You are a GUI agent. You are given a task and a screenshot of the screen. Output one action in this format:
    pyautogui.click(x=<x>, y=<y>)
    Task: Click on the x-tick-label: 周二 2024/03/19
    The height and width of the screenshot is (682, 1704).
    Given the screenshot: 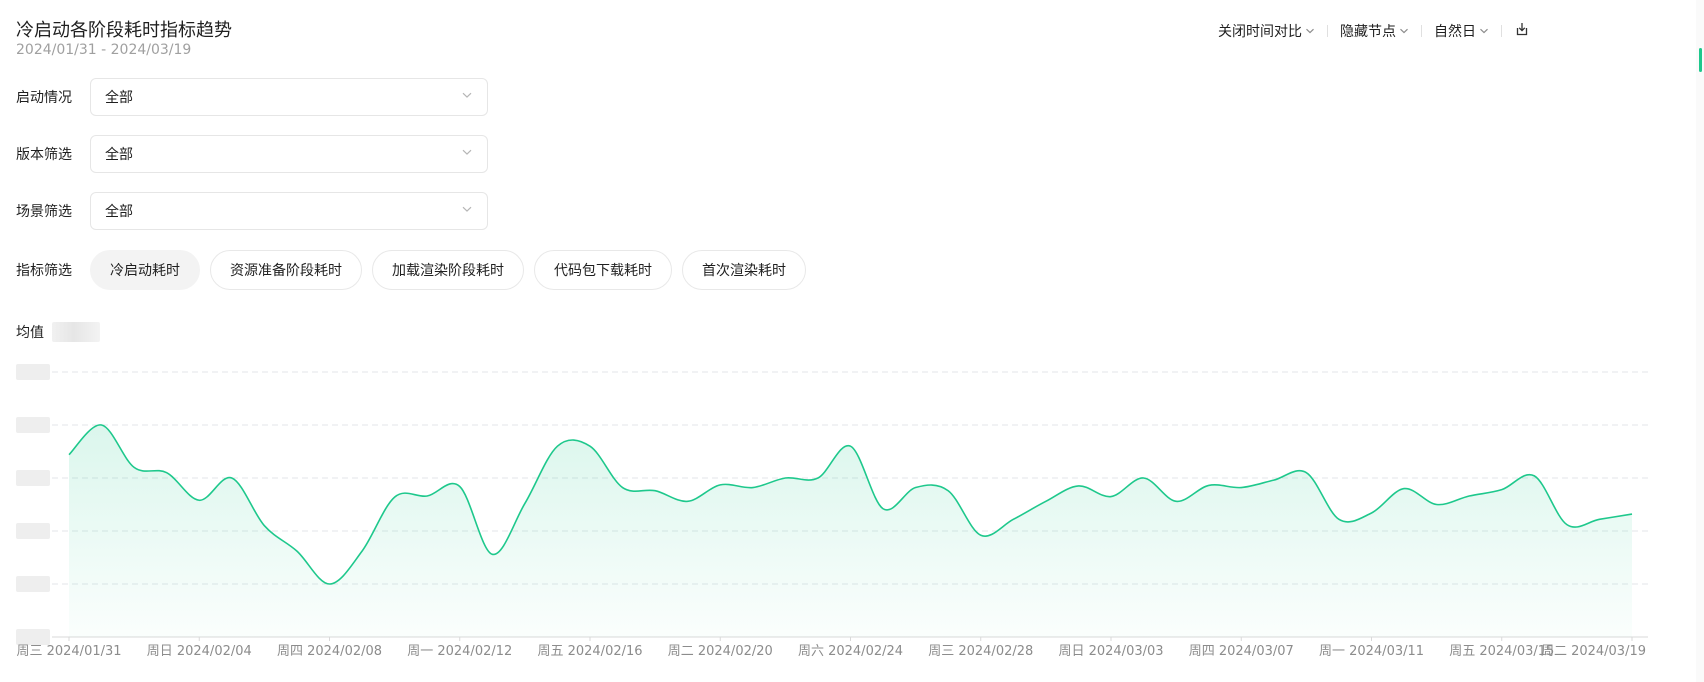 What is the action you would take?
    pyautogui.click(x=1593, y=651)
    